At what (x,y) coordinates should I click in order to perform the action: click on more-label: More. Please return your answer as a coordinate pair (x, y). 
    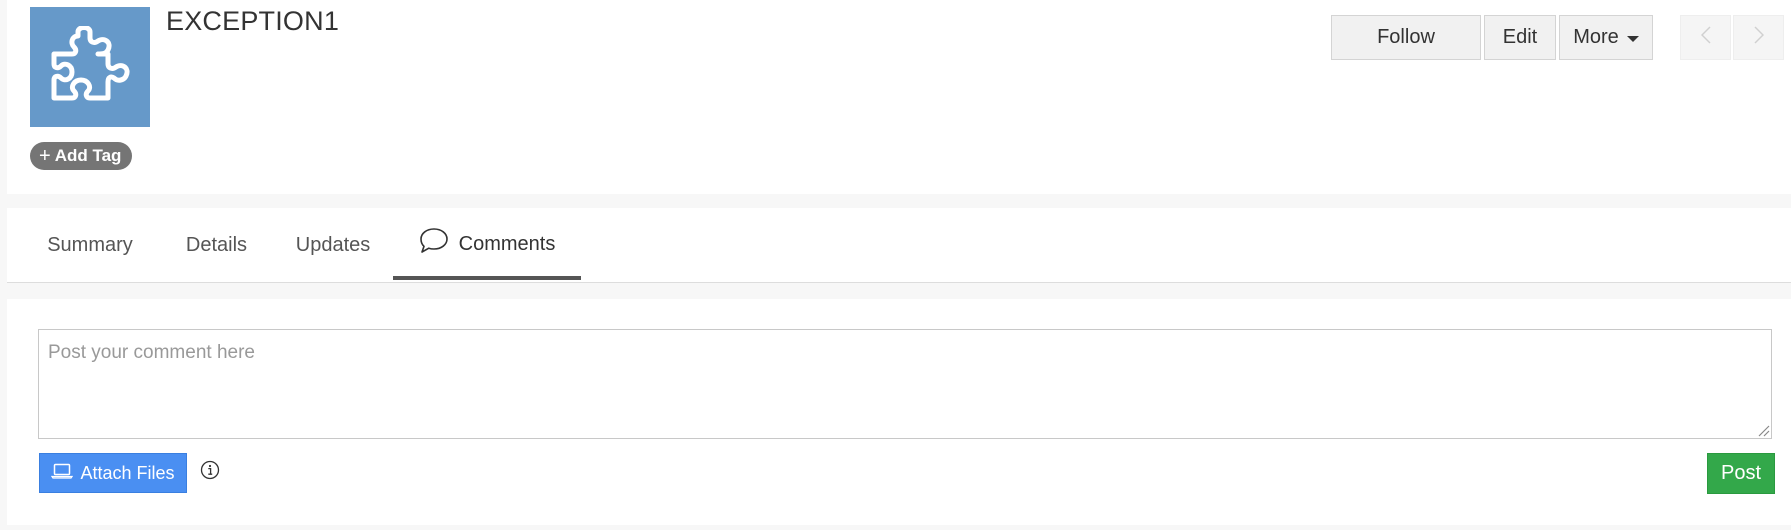
    Looking at the image, I should click on (1596, 37).